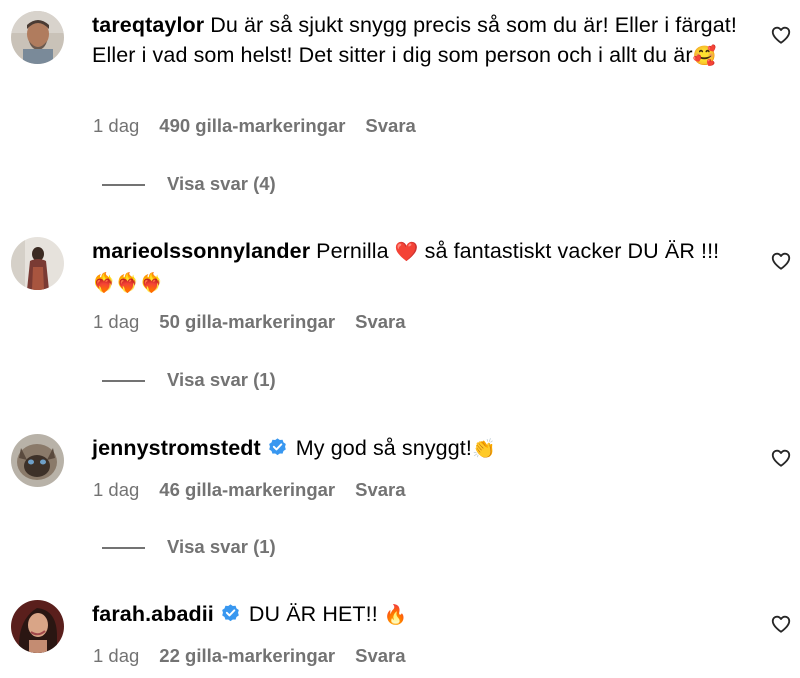 The image size is (800, 678). Describe the element at coordinates (313, 614) in the screenshot. I see `comment-text: DU ÄR HET!!` at that location.